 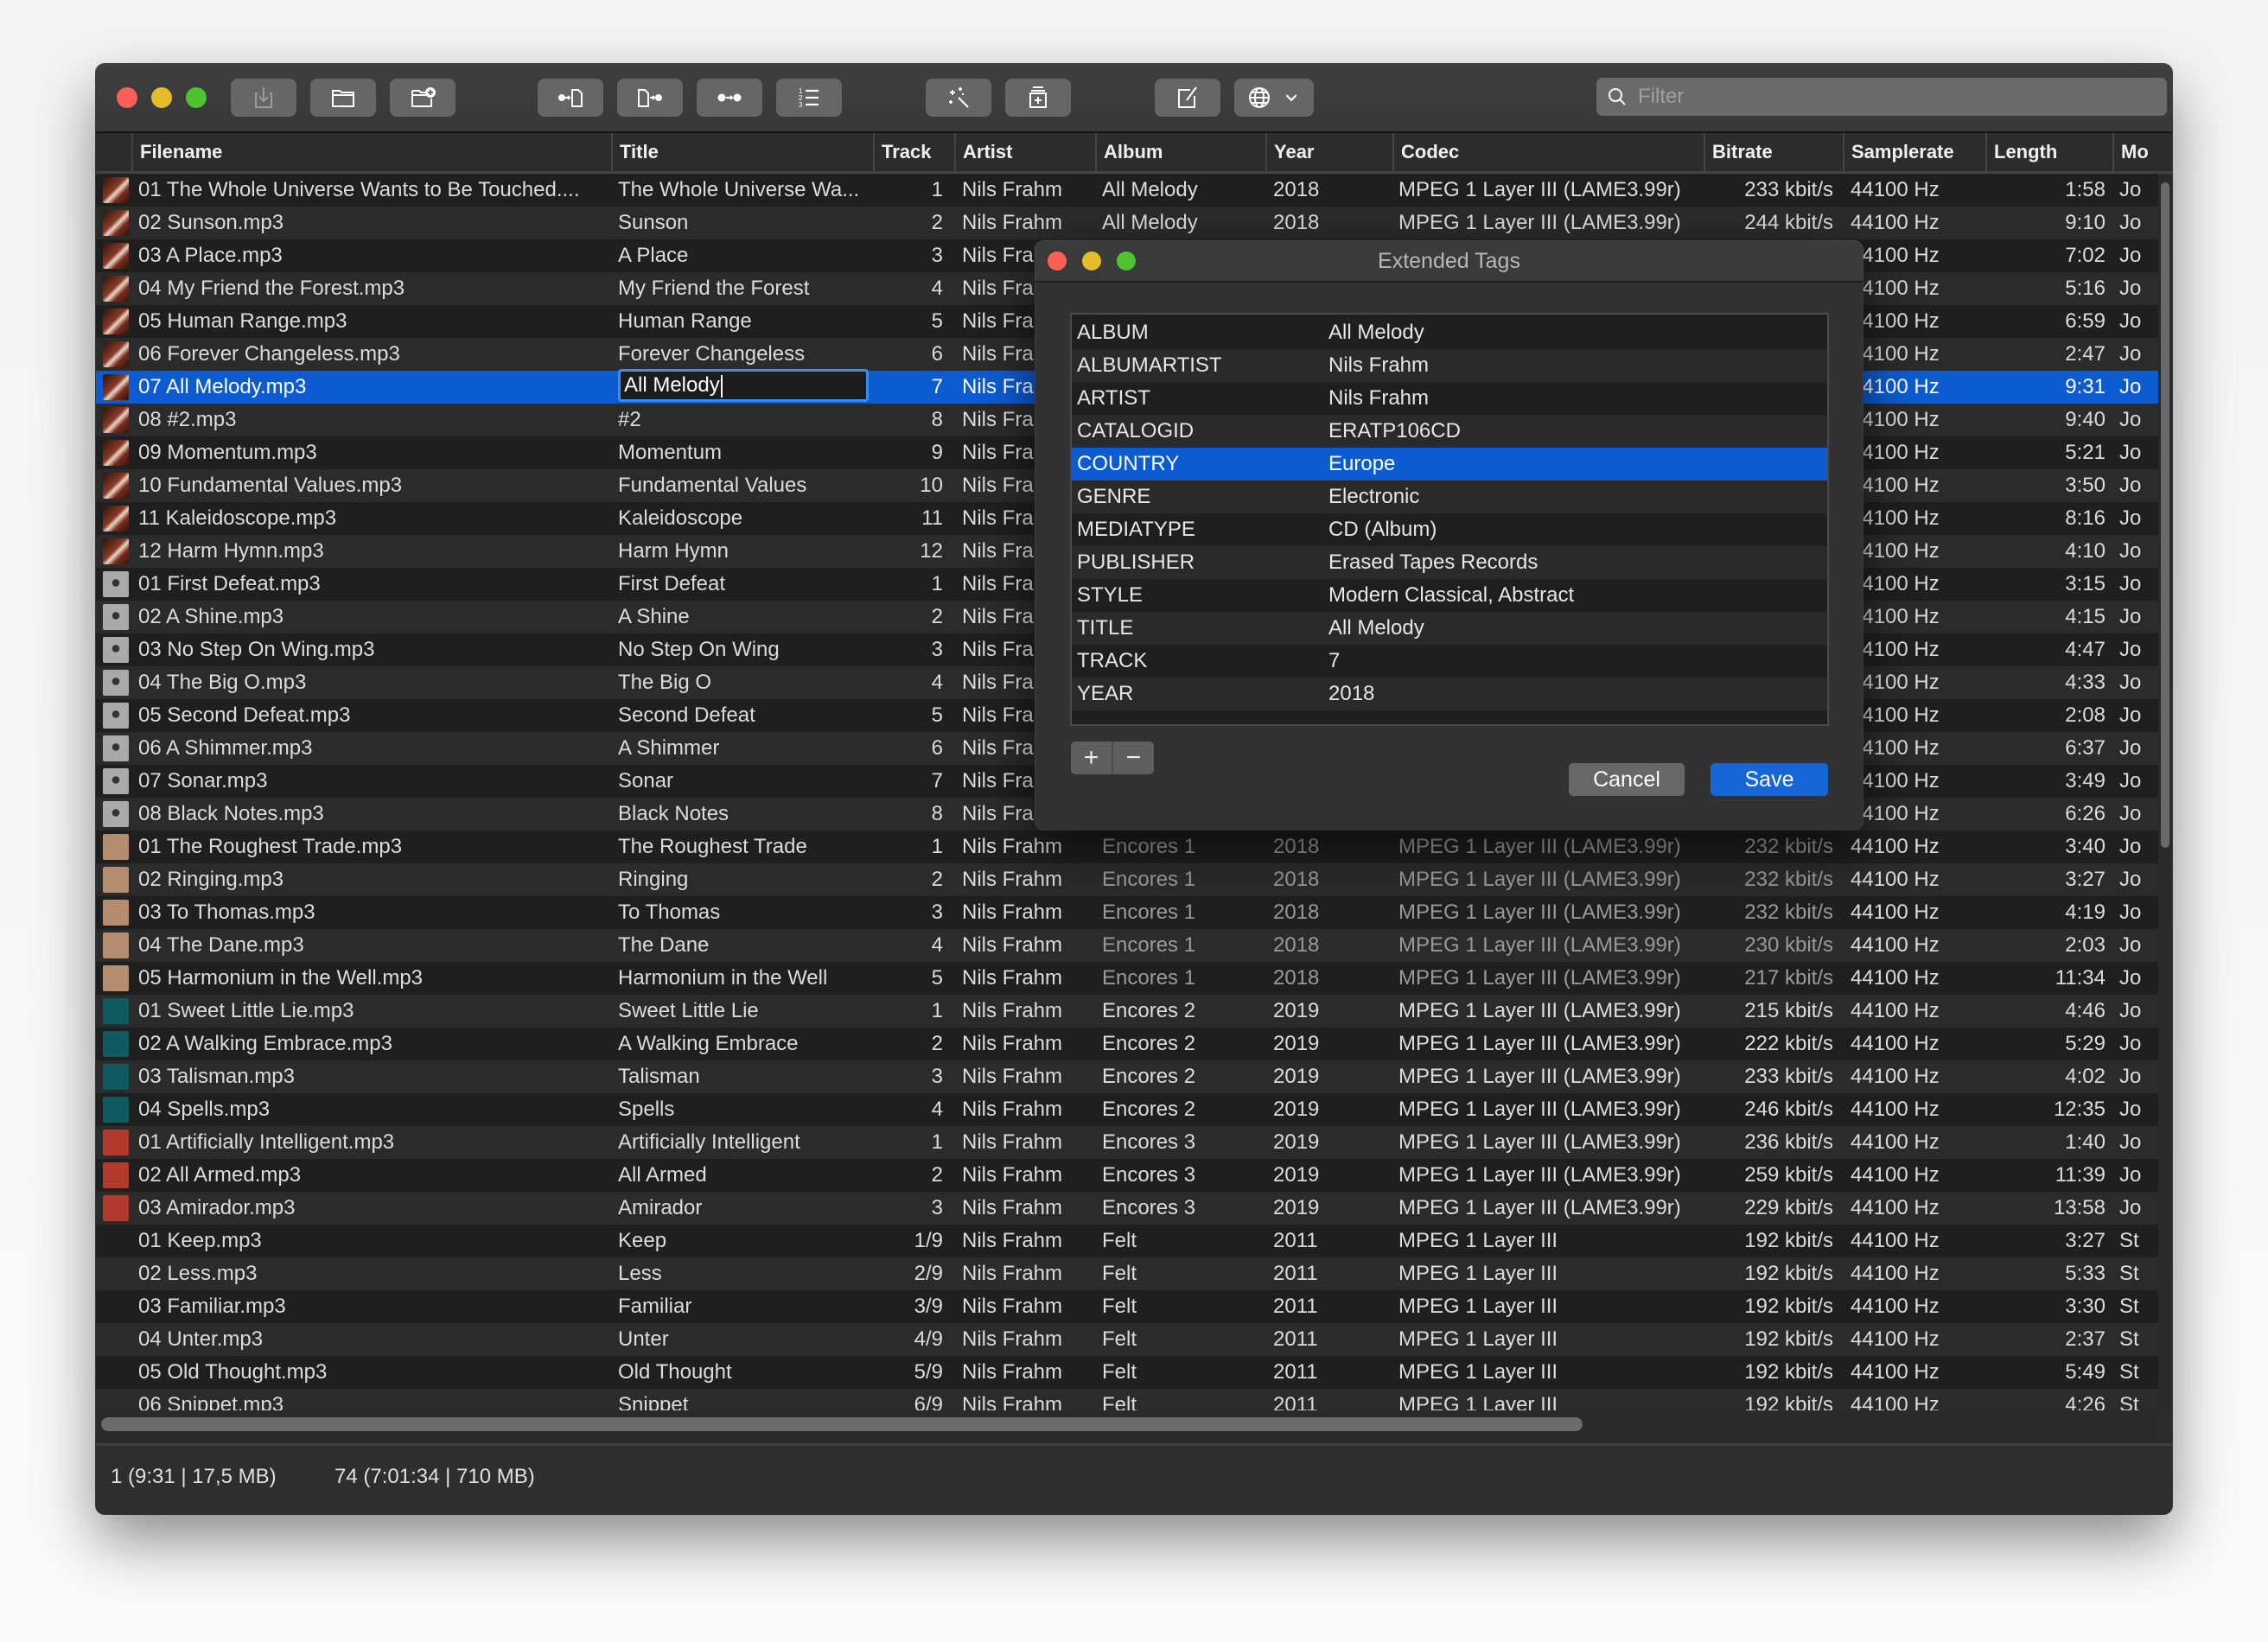 I want to click on cell-title: A Walking Embrace, so click(x=708, y=1043).